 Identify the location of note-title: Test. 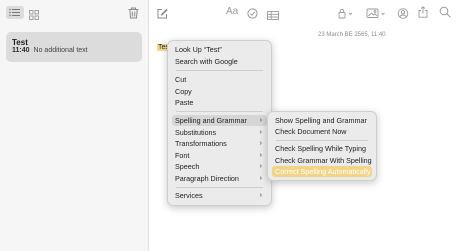
(20, 42).